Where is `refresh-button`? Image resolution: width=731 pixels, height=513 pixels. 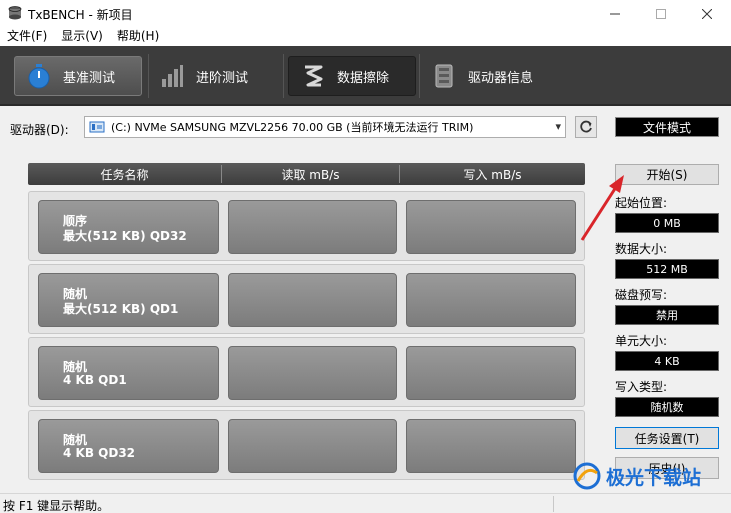 refresh-button is located at coordinates (586, 127).